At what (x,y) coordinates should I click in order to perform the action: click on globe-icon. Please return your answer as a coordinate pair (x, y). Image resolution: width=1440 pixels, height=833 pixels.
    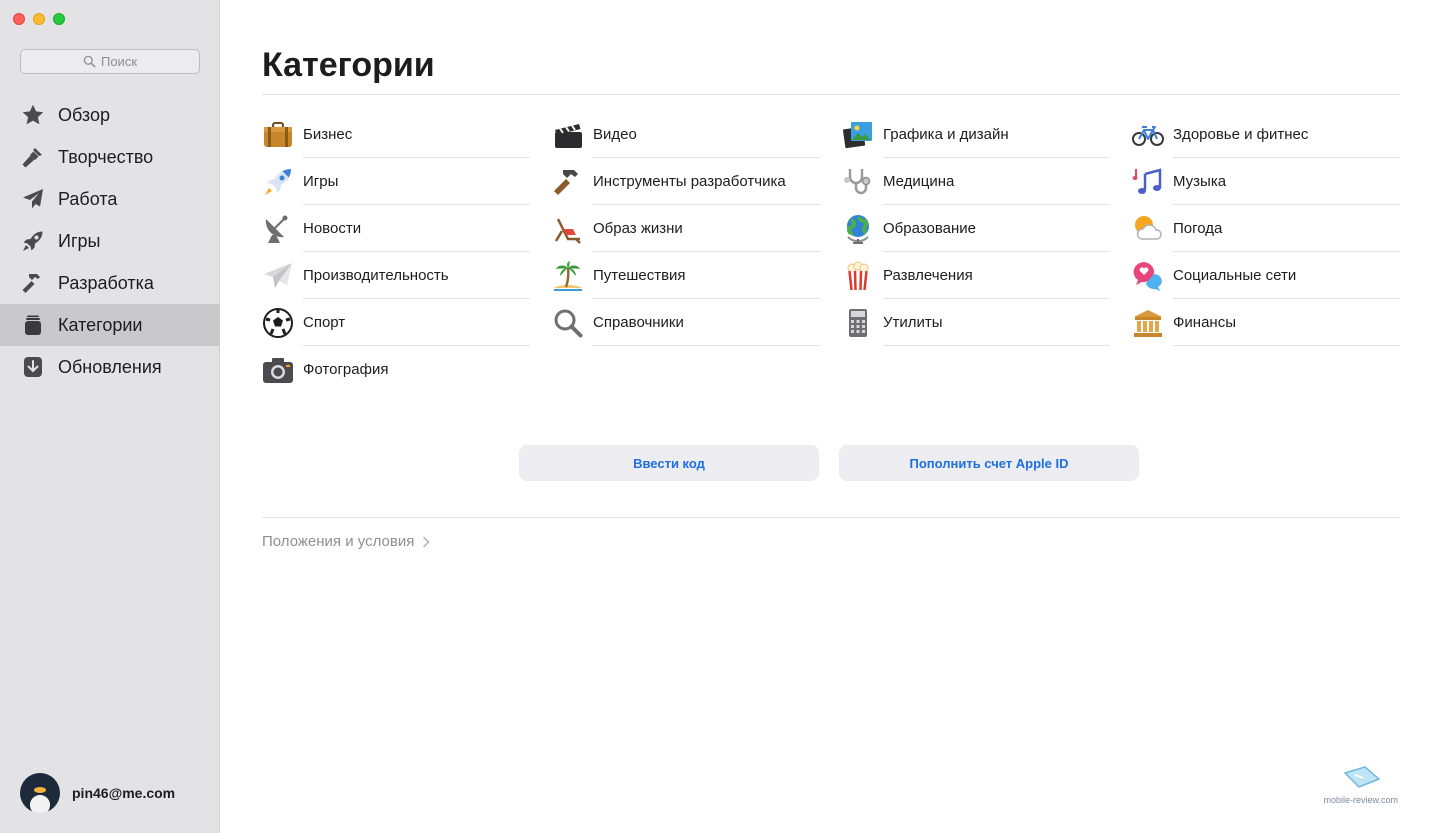
    Looking at the image, I should click on (858, 229).